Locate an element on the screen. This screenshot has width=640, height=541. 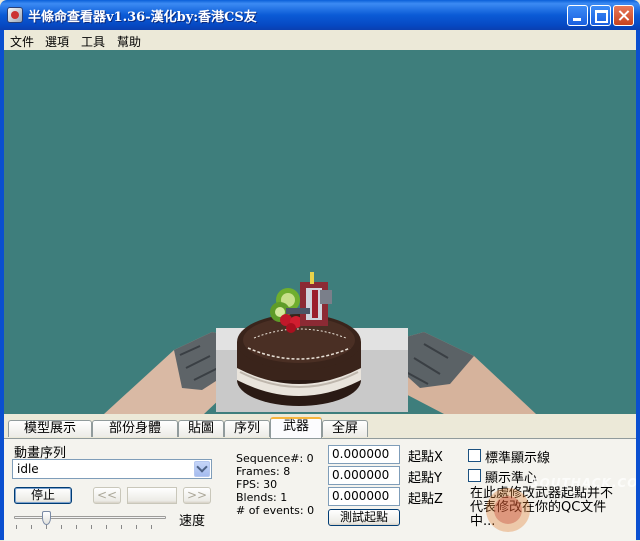
origin-z-input: 0.000000 is located at coordinates (364, 496).